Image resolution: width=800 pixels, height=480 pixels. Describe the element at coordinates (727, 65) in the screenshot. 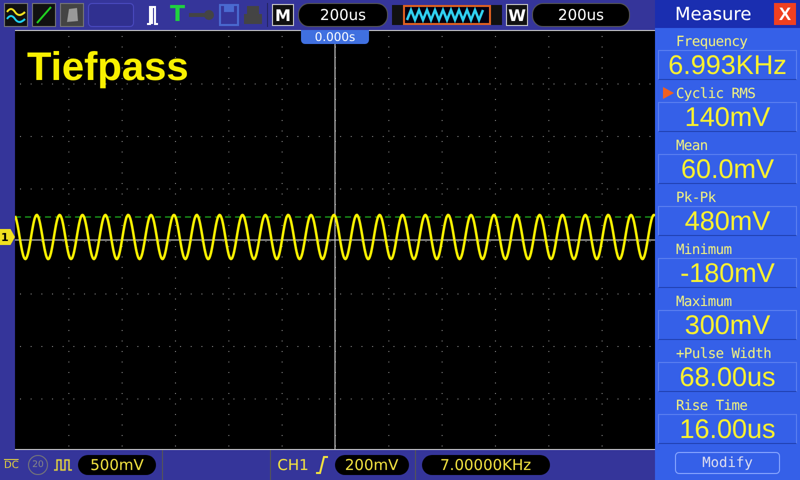

I see `measurement-value: 6.993KHz` at that location.